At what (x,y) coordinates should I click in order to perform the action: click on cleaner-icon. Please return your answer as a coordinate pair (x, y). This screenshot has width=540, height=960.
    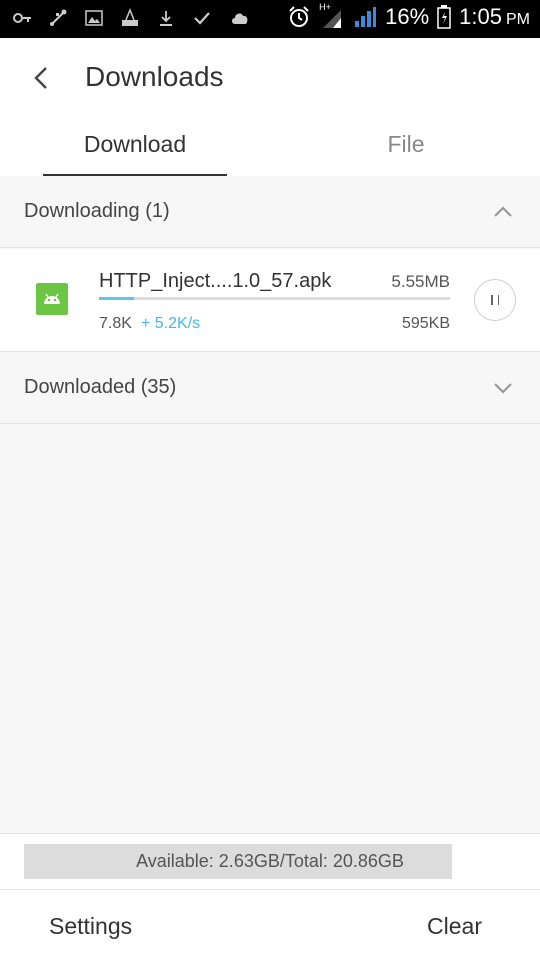
    Looking at the image, I should click on (130, 17).